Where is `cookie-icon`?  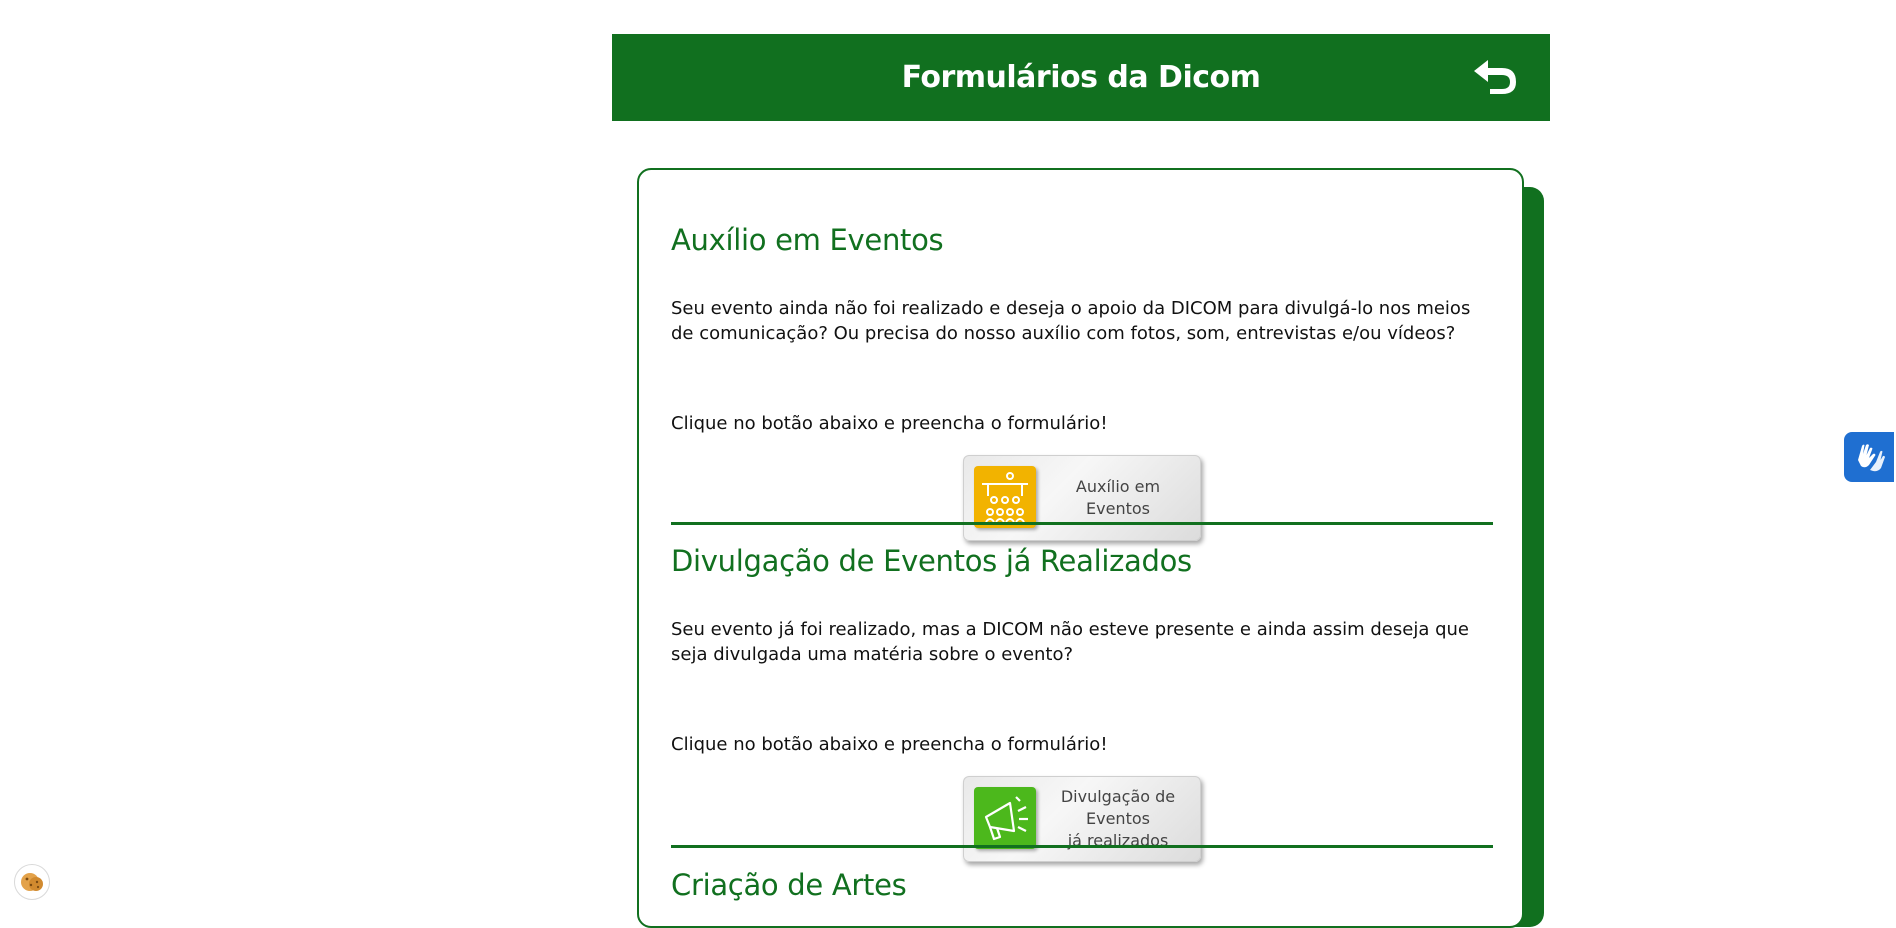
cookie-icon is located at coordinates (32, 882).